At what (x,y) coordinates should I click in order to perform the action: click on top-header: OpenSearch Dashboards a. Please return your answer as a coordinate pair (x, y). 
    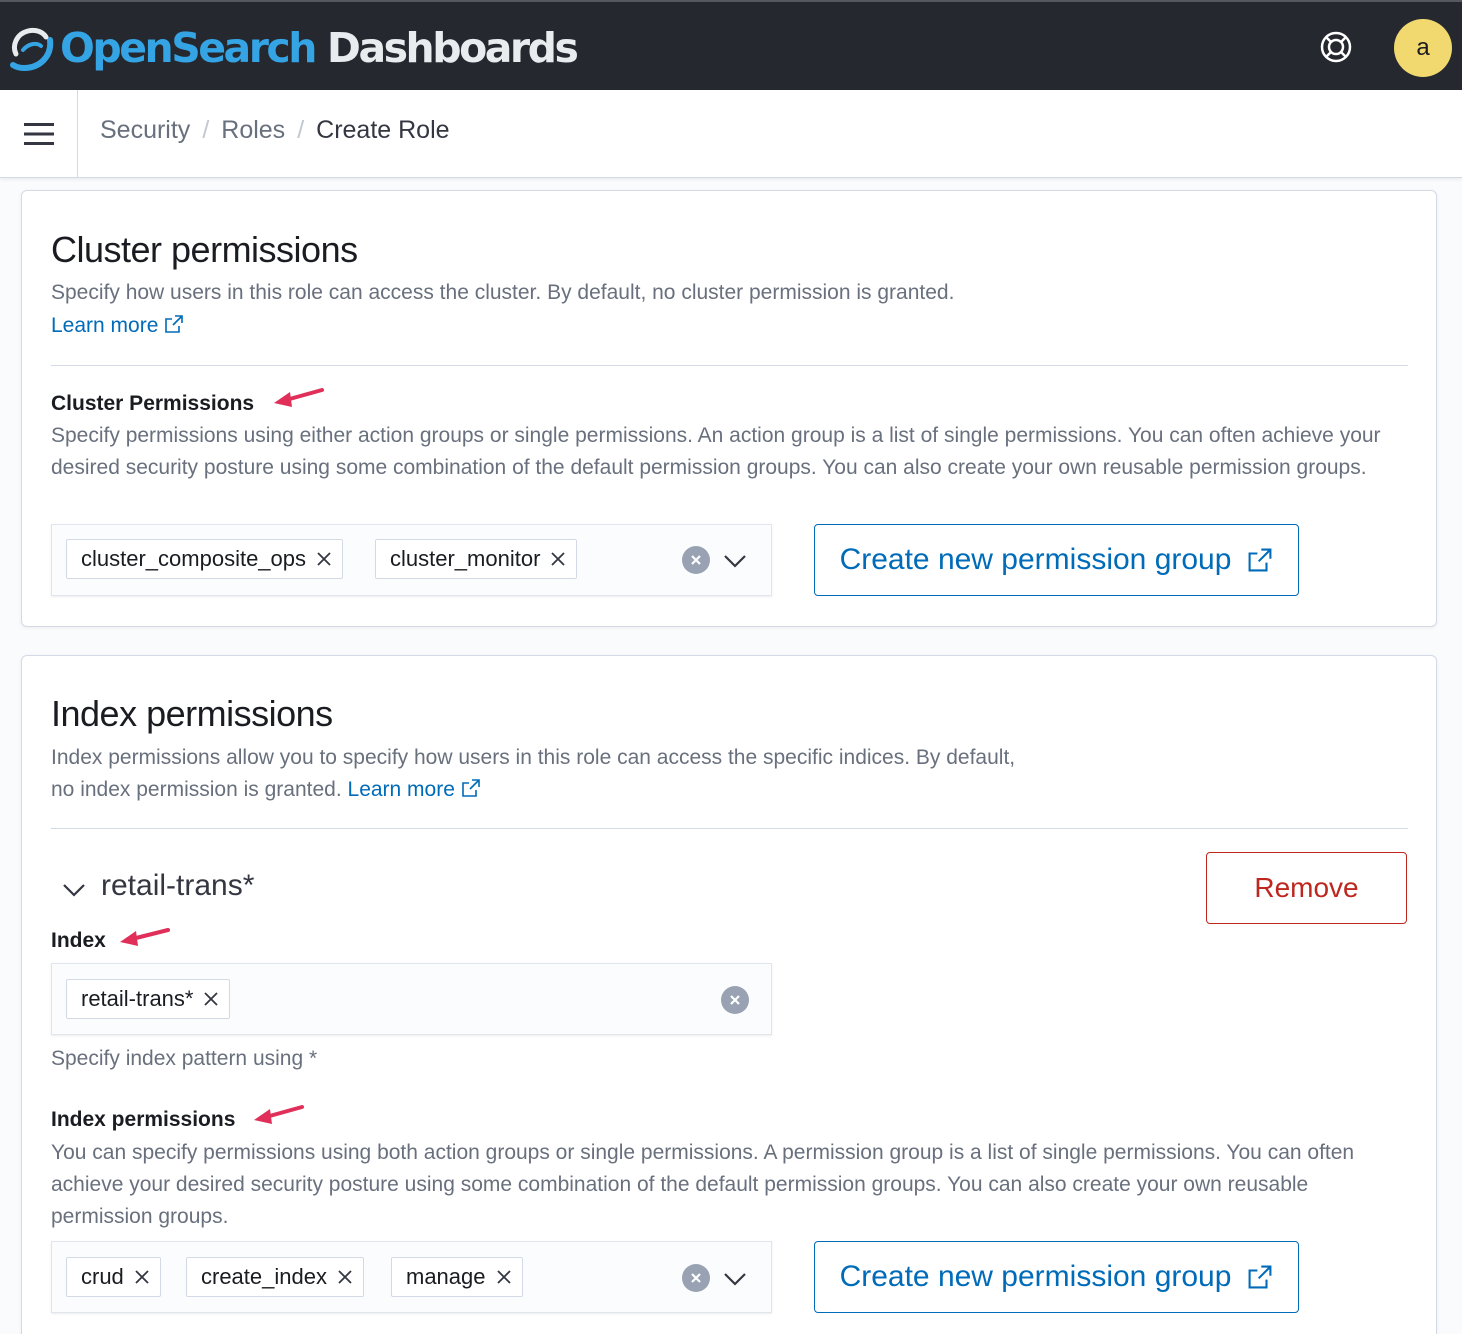
    Looking at the image, I should click on (731, 45).